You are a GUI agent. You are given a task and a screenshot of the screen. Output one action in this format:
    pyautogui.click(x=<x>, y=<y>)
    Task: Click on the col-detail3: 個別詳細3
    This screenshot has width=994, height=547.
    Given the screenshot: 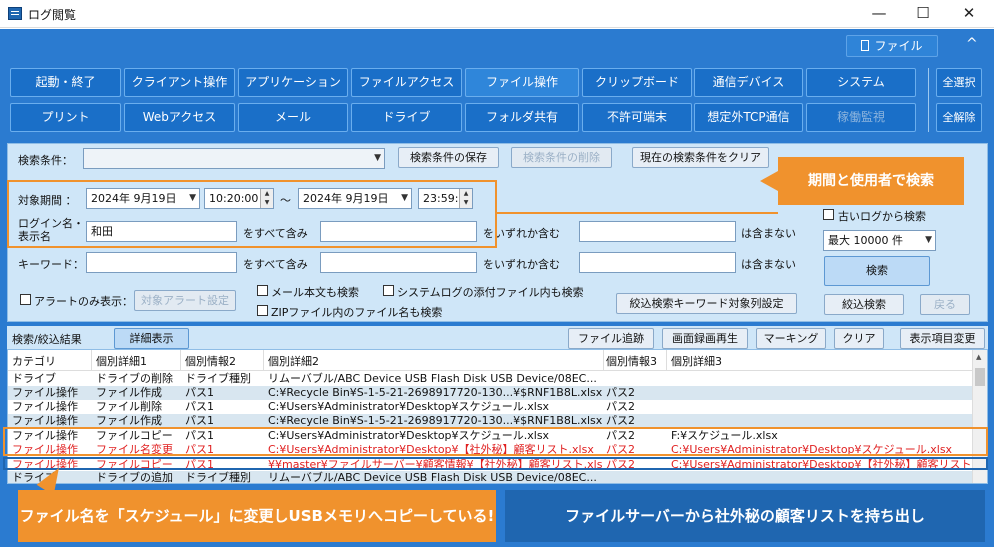 What is the action you would take?
    pyautogui.click(x=696, y=361)
    